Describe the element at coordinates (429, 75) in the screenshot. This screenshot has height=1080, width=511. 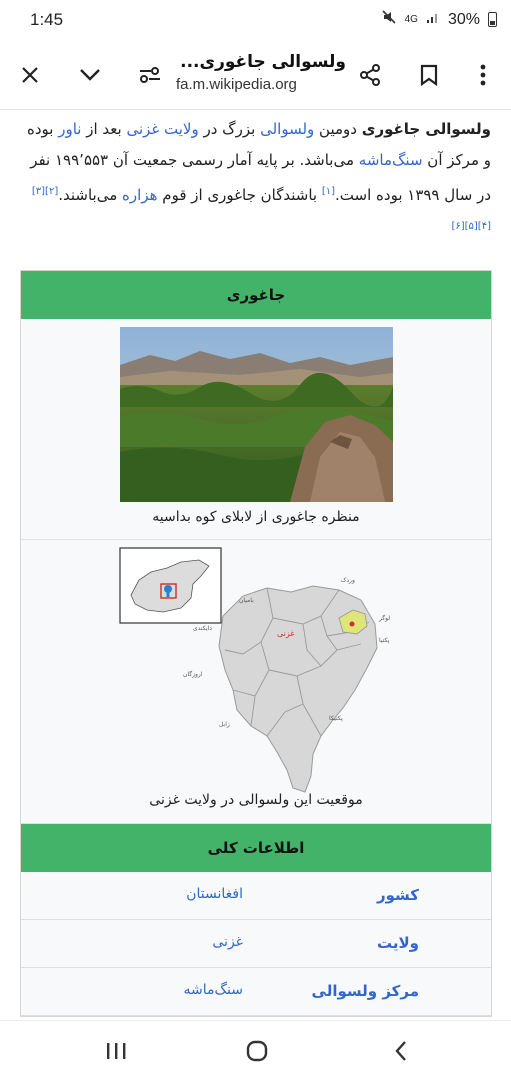
I see `bookmark-icon` at that location.